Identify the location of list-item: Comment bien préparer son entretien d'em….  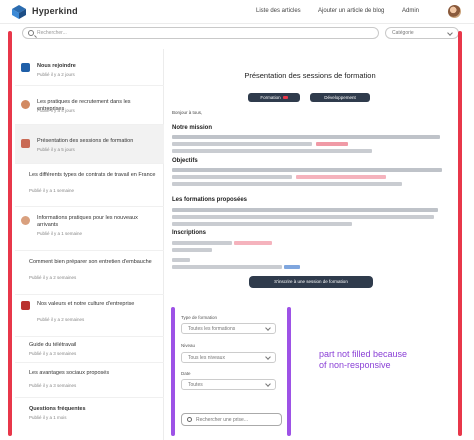
(89, 273).